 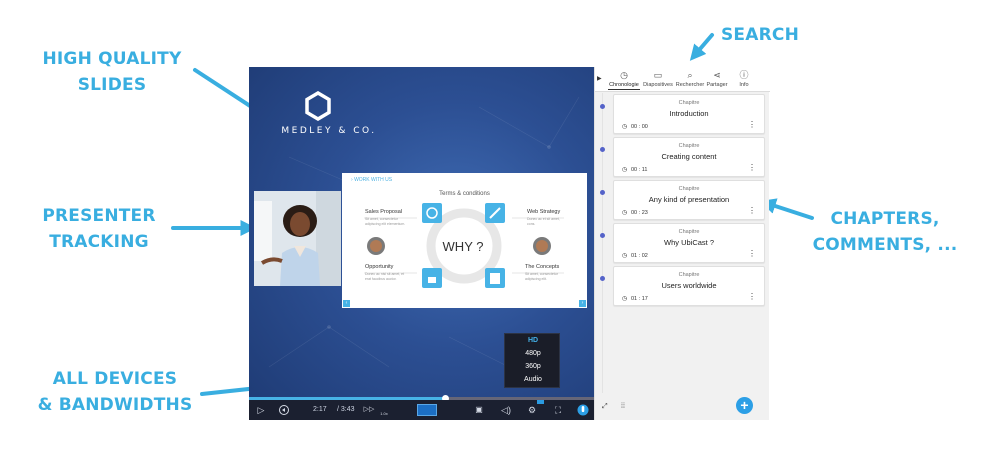 What do you see at coordinates (533, 366) in the screenshot?
I see `quality-option-360p: 360p` at bounding box center [533, 366].